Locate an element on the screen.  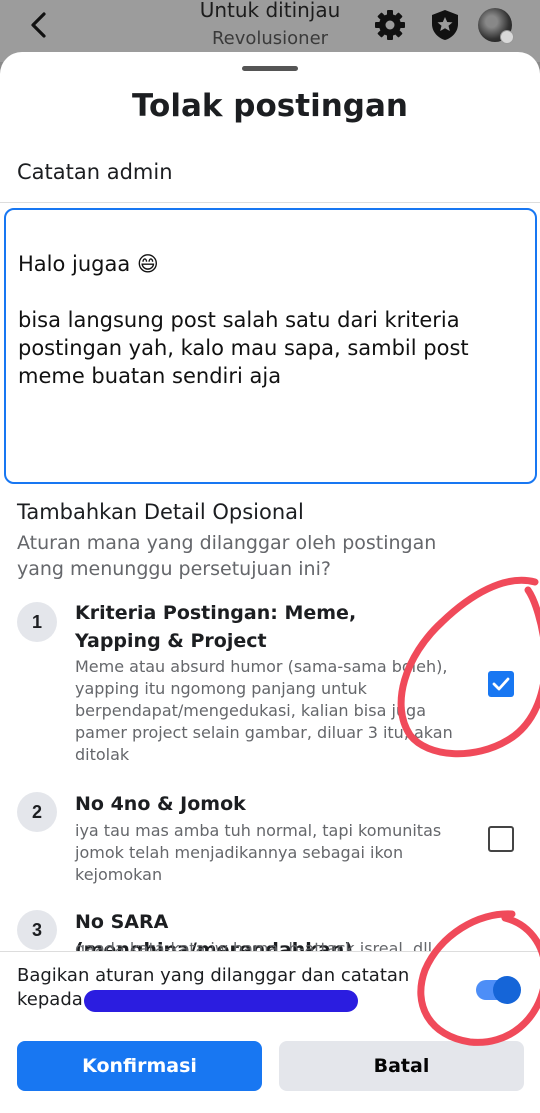
rule-number: 1 is located at coordinates (37, 622).